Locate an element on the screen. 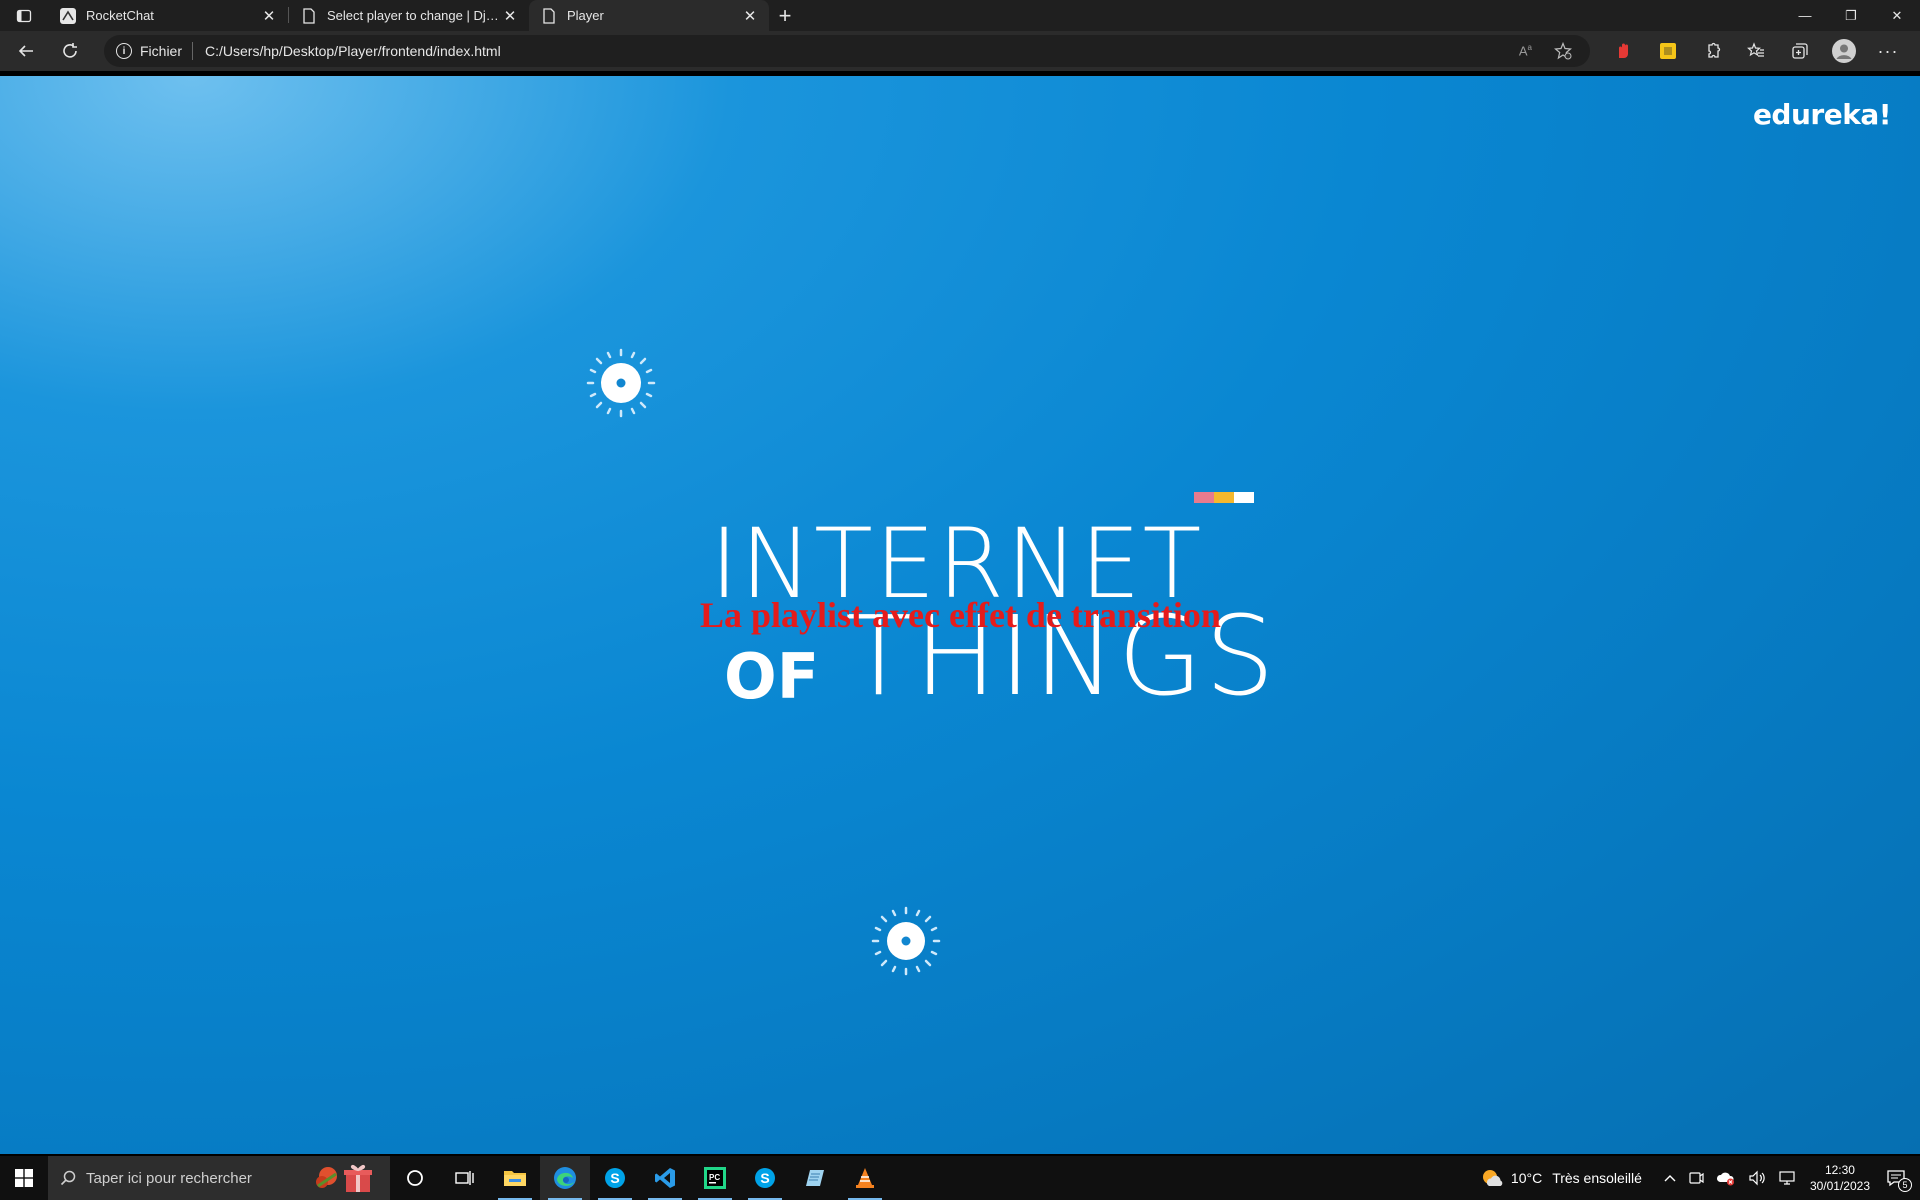 This screenshot has height=1200, width=1920. tab-rocketchat: RocketChat ✕ is located at coordinates (168, 15).